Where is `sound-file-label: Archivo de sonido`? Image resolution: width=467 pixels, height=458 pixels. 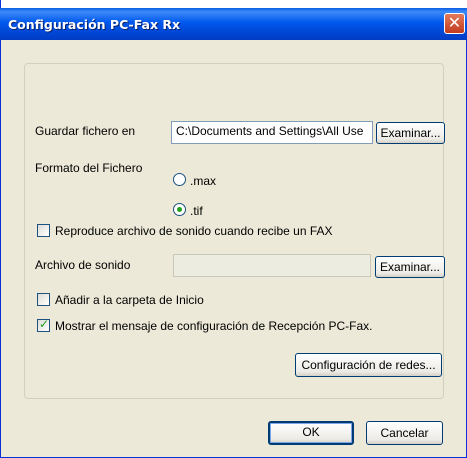
sound-file-label: Archivo de sonido is located at coordinates (83, 265).